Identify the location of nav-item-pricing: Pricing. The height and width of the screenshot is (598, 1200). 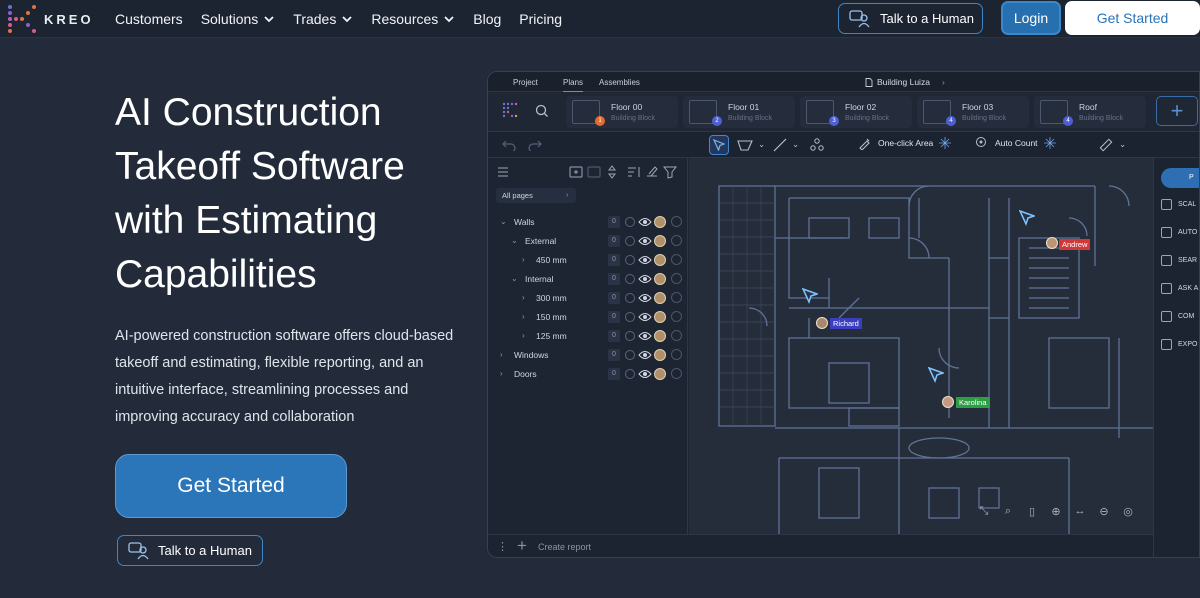
(540, 19).